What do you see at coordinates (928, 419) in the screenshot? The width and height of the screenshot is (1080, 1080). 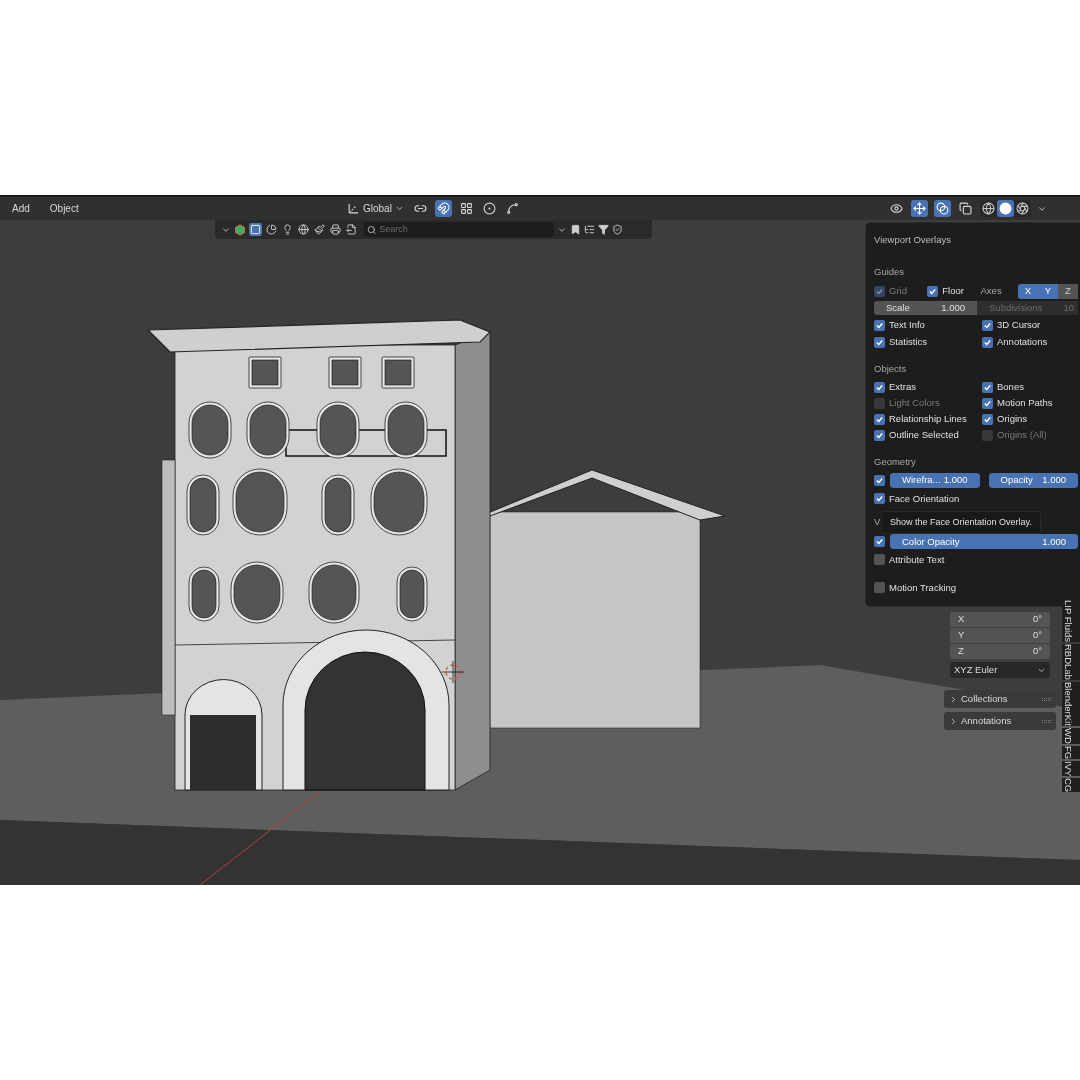 I see `option-label: Relationship Lines` at bounding box center [928, 419].